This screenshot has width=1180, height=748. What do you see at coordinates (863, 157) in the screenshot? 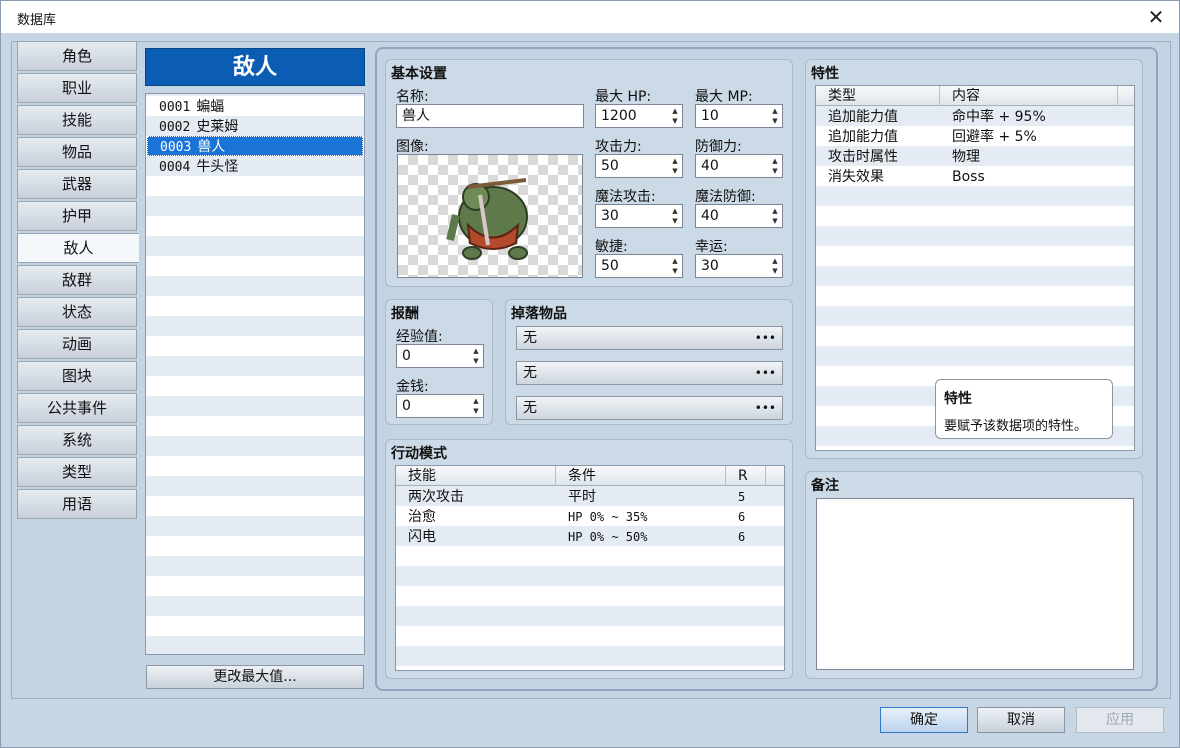
I see `trait-type: 攻击时属性` at bounding box center [863, 157].